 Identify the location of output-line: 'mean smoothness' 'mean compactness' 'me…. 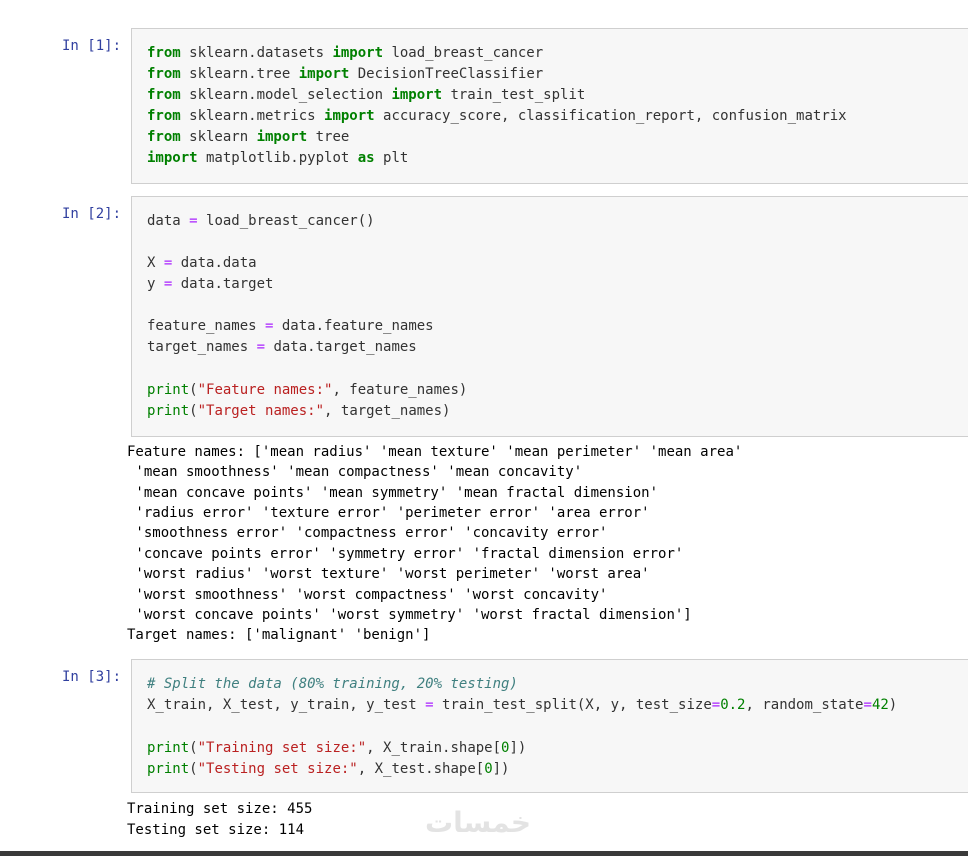
(355, 472).